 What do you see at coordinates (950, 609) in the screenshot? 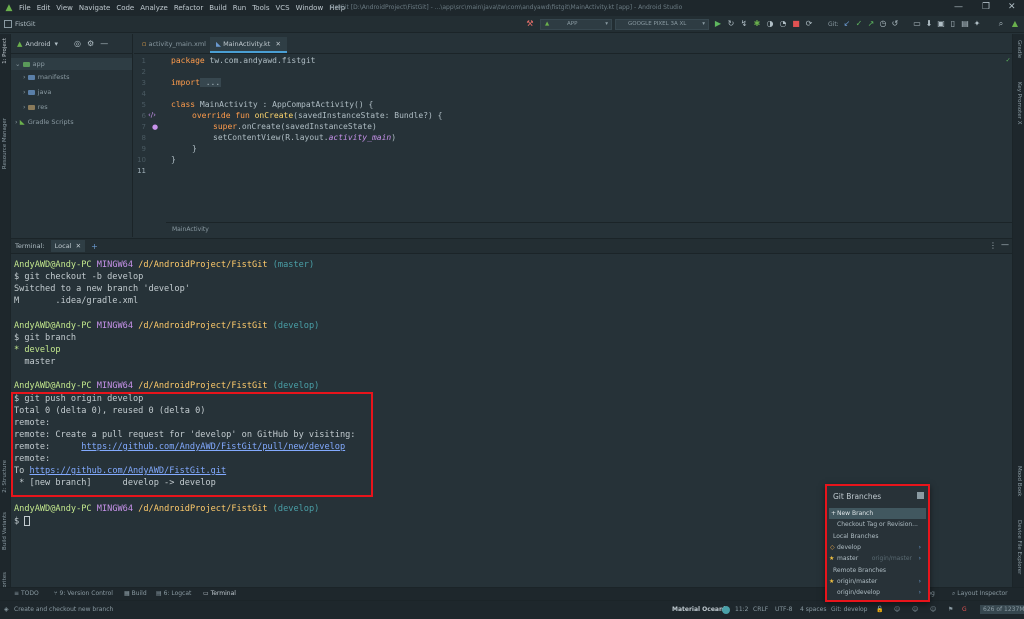
I see `power-save-icon: ⚑` at bounding box center [950, 609].